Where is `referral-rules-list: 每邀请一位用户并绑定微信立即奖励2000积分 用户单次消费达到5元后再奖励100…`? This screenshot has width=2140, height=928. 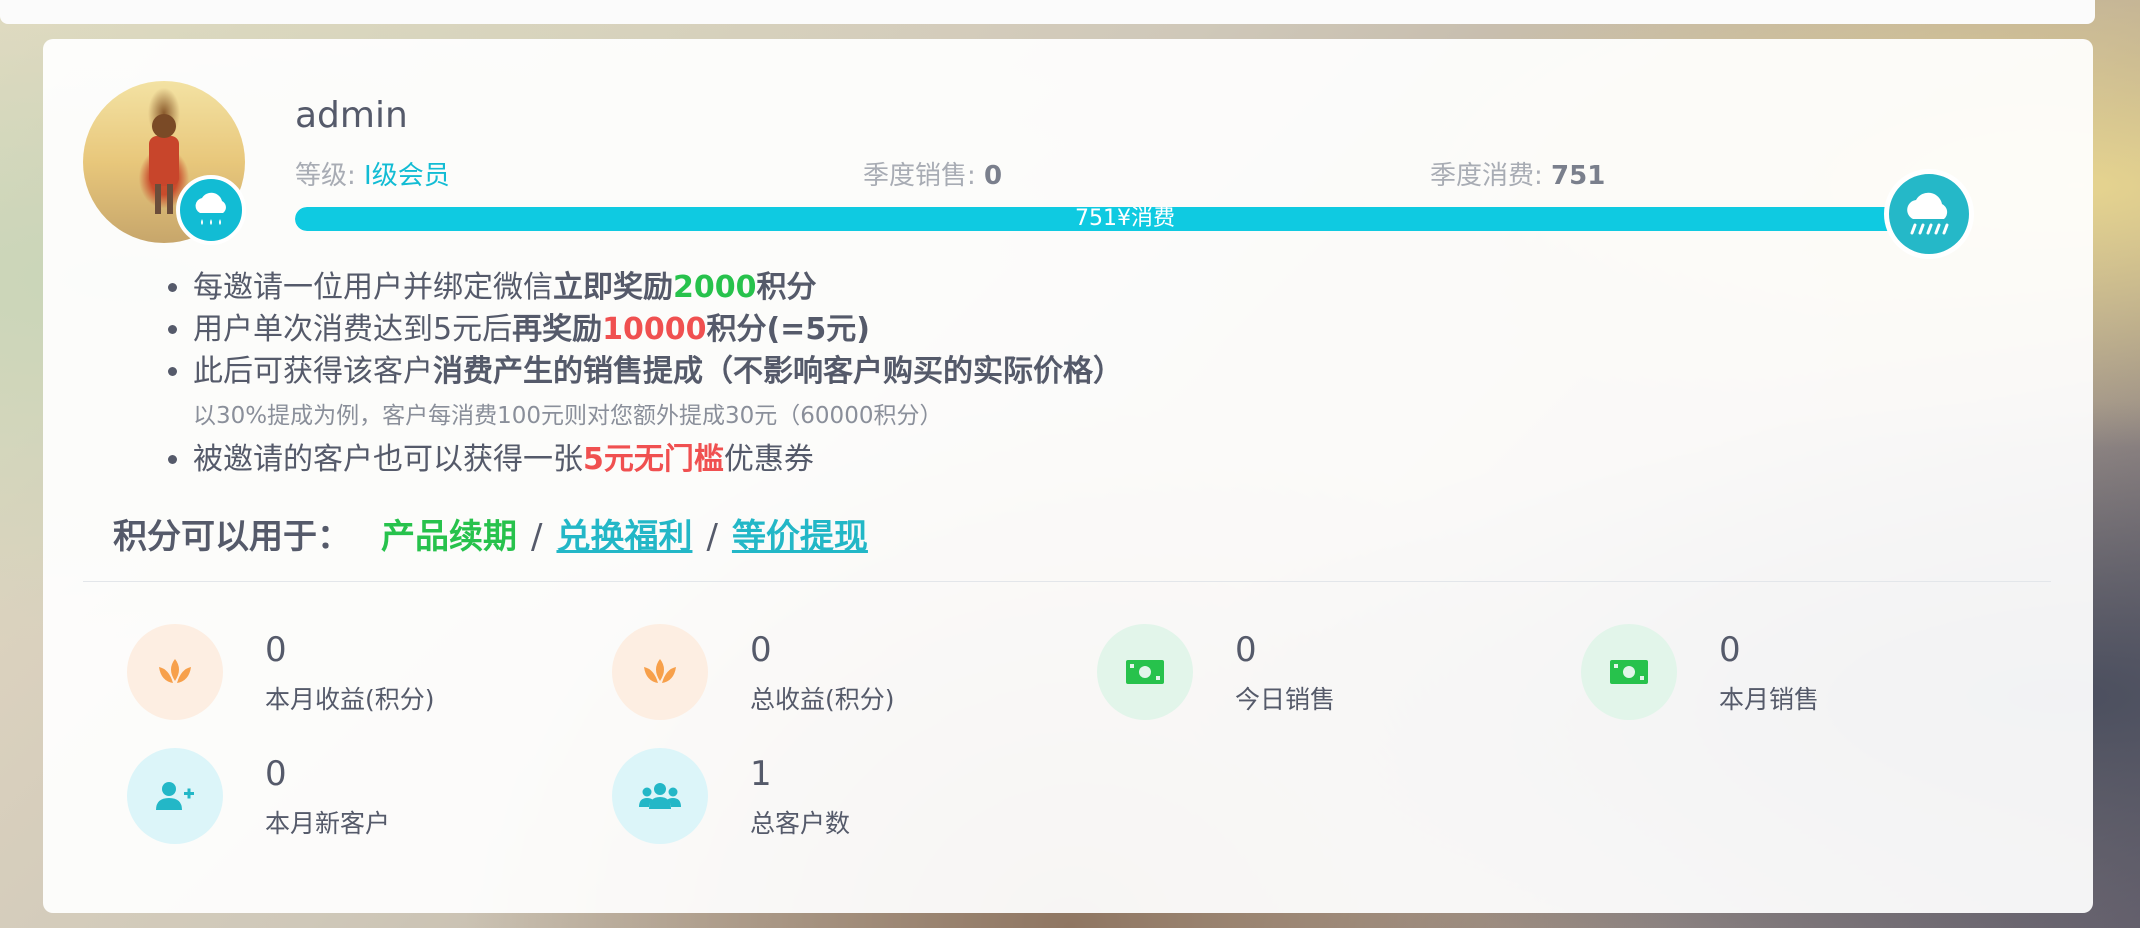 referral-rules-list: 每邀请一位用户并绑定微信立即奖励2000积分 用户单次消费达到5元后再奖励100… is located at coordinates (638, 374).